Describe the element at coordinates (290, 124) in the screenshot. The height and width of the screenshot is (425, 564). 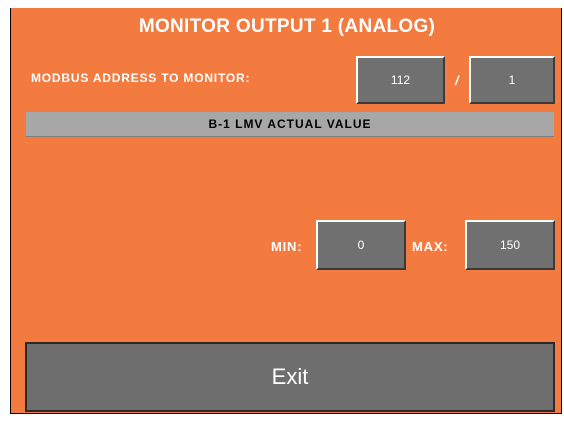
I see `actual-value-bar: B-1 LMV ACTUAL VALUE` at that location.